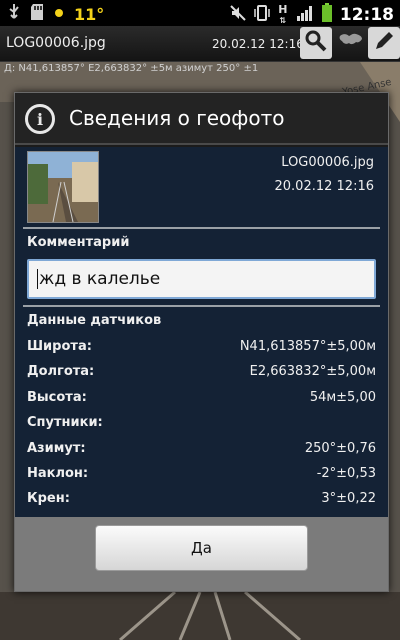 This screenshot has width=400, height=640. I want to click on vibrate-icon, so click(262, 15).